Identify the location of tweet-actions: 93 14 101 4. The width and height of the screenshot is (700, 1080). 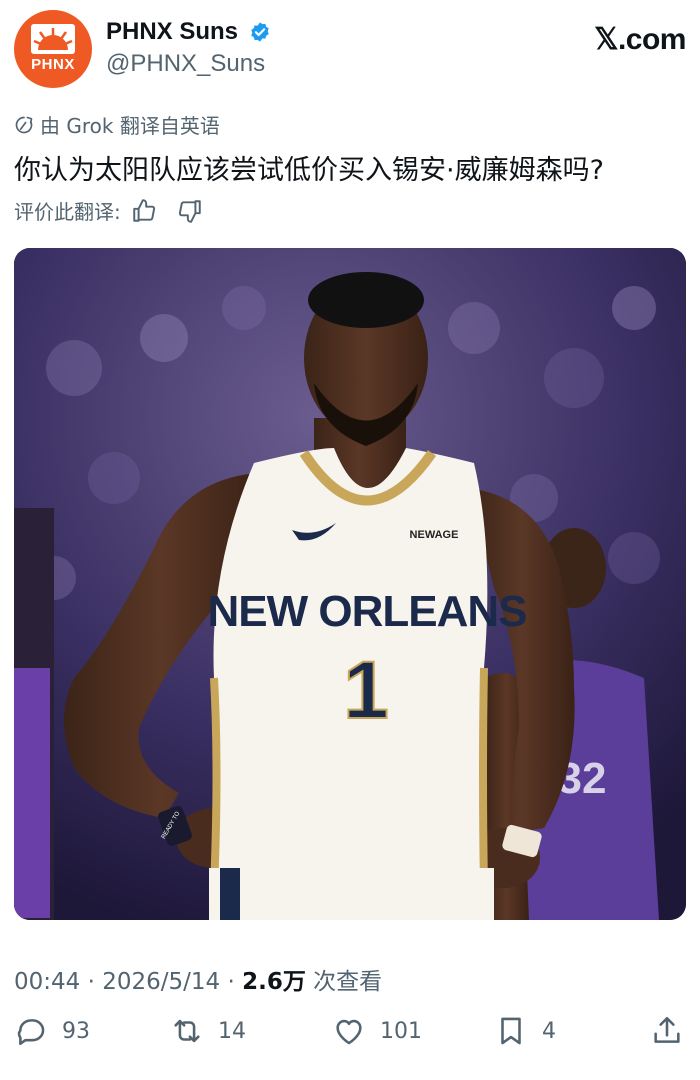
(350, 1039).